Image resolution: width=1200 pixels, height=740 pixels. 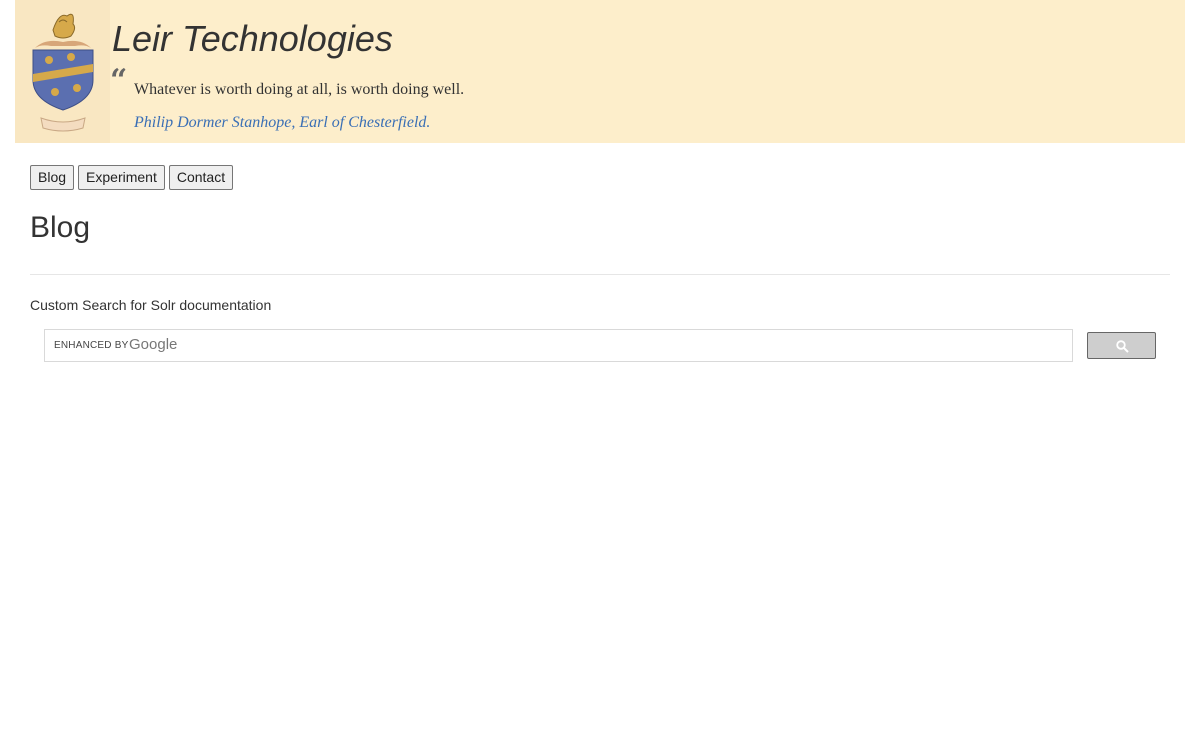 I want to click on coat-of-arms-icon, so click(x=62, y=71).